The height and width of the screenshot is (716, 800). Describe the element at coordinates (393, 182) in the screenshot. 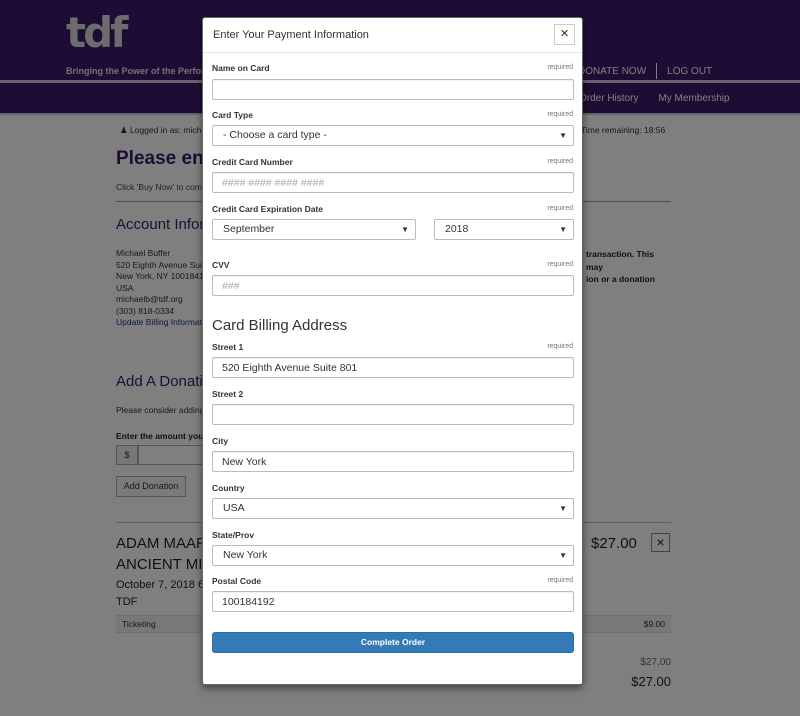

I see `card-number-input` at that location.